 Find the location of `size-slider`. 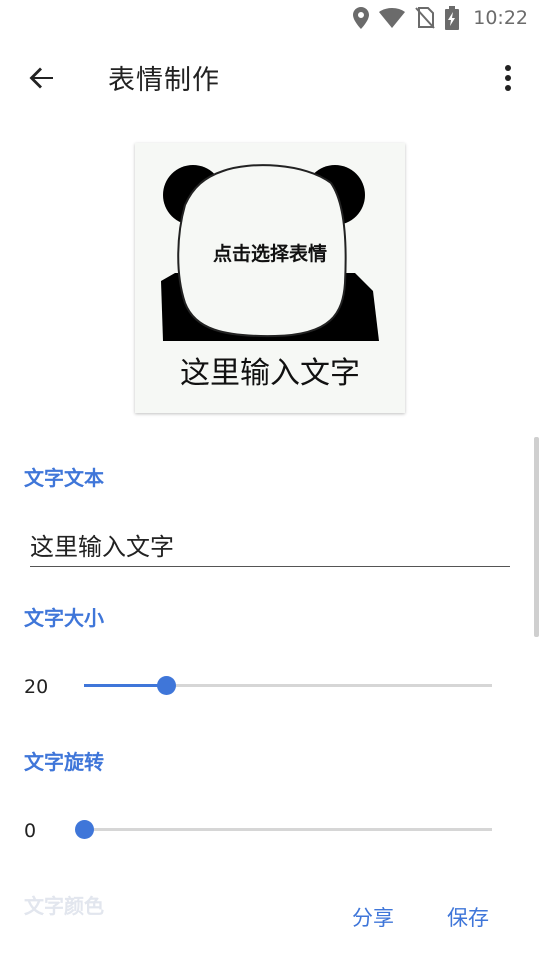

size-slider is located at coordinates (288, 685).